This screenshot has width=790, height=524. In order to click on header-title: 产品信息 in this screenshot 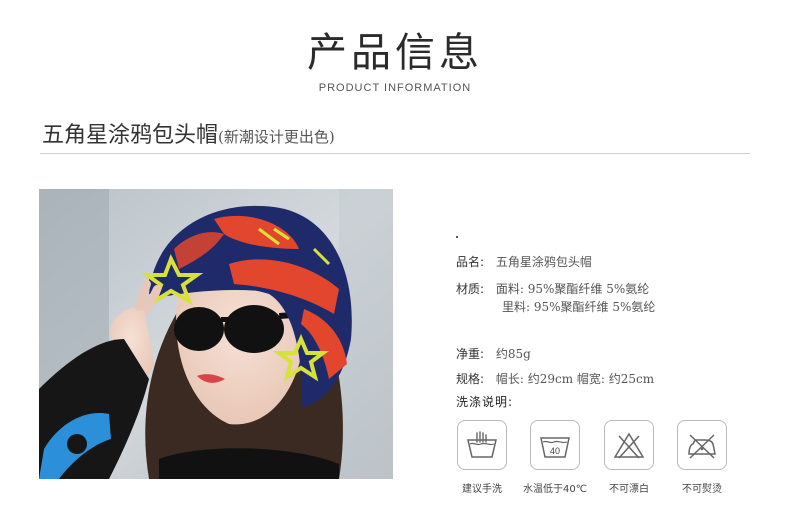, I will do `click(395, 53)`.